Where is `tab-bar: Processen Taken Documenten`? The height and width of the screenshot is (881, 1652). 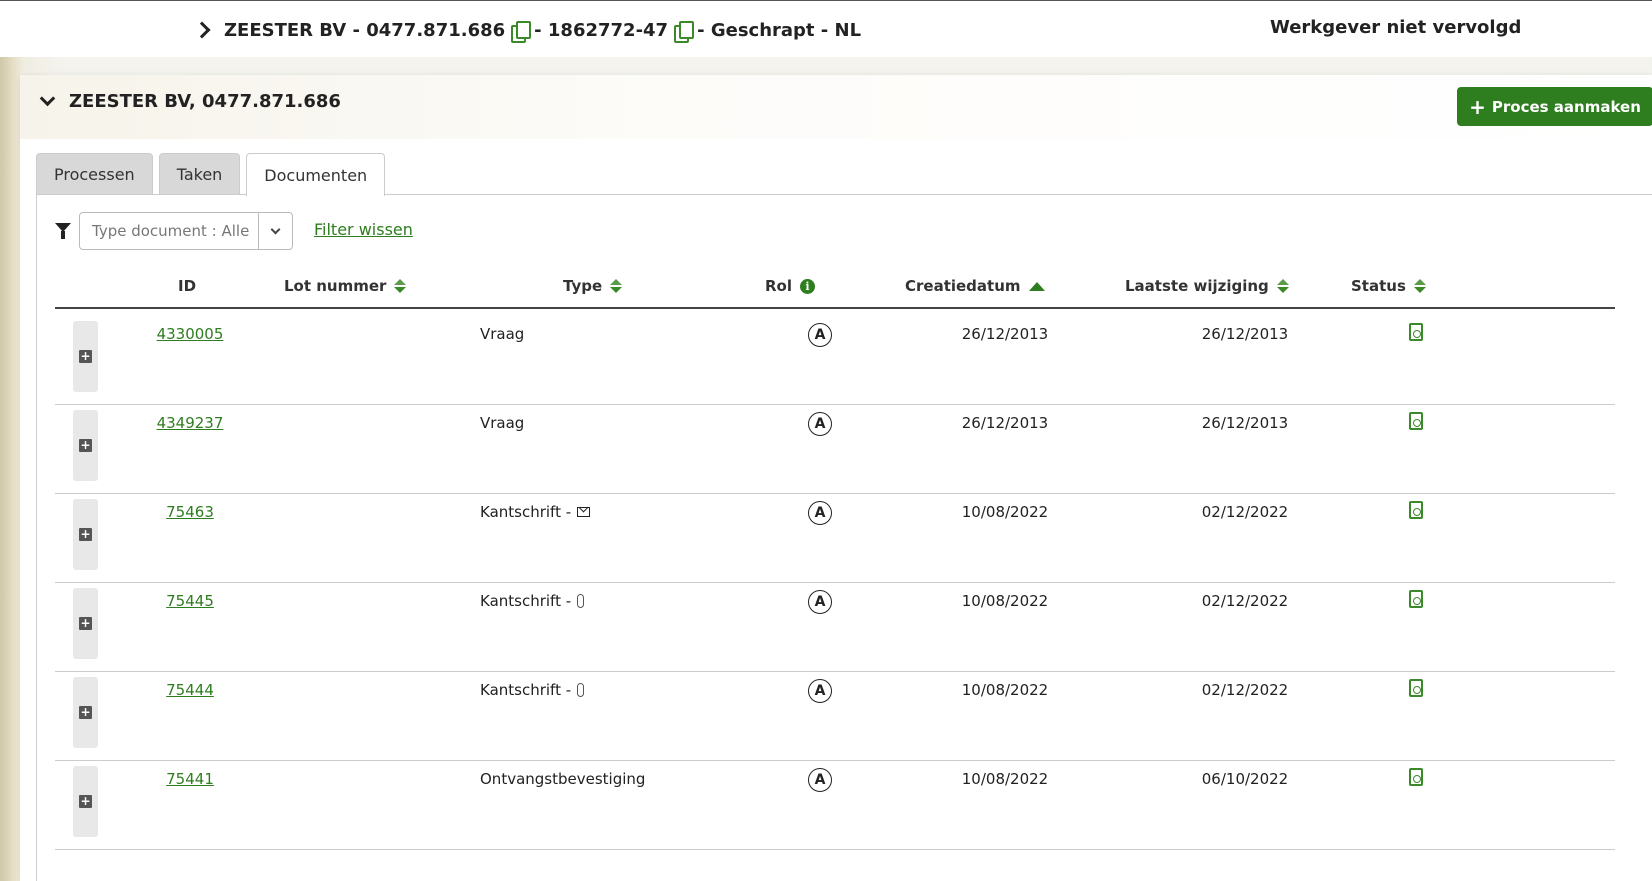 tab-bar: Processen Taken Documenten is located at coordinates (211, 174).